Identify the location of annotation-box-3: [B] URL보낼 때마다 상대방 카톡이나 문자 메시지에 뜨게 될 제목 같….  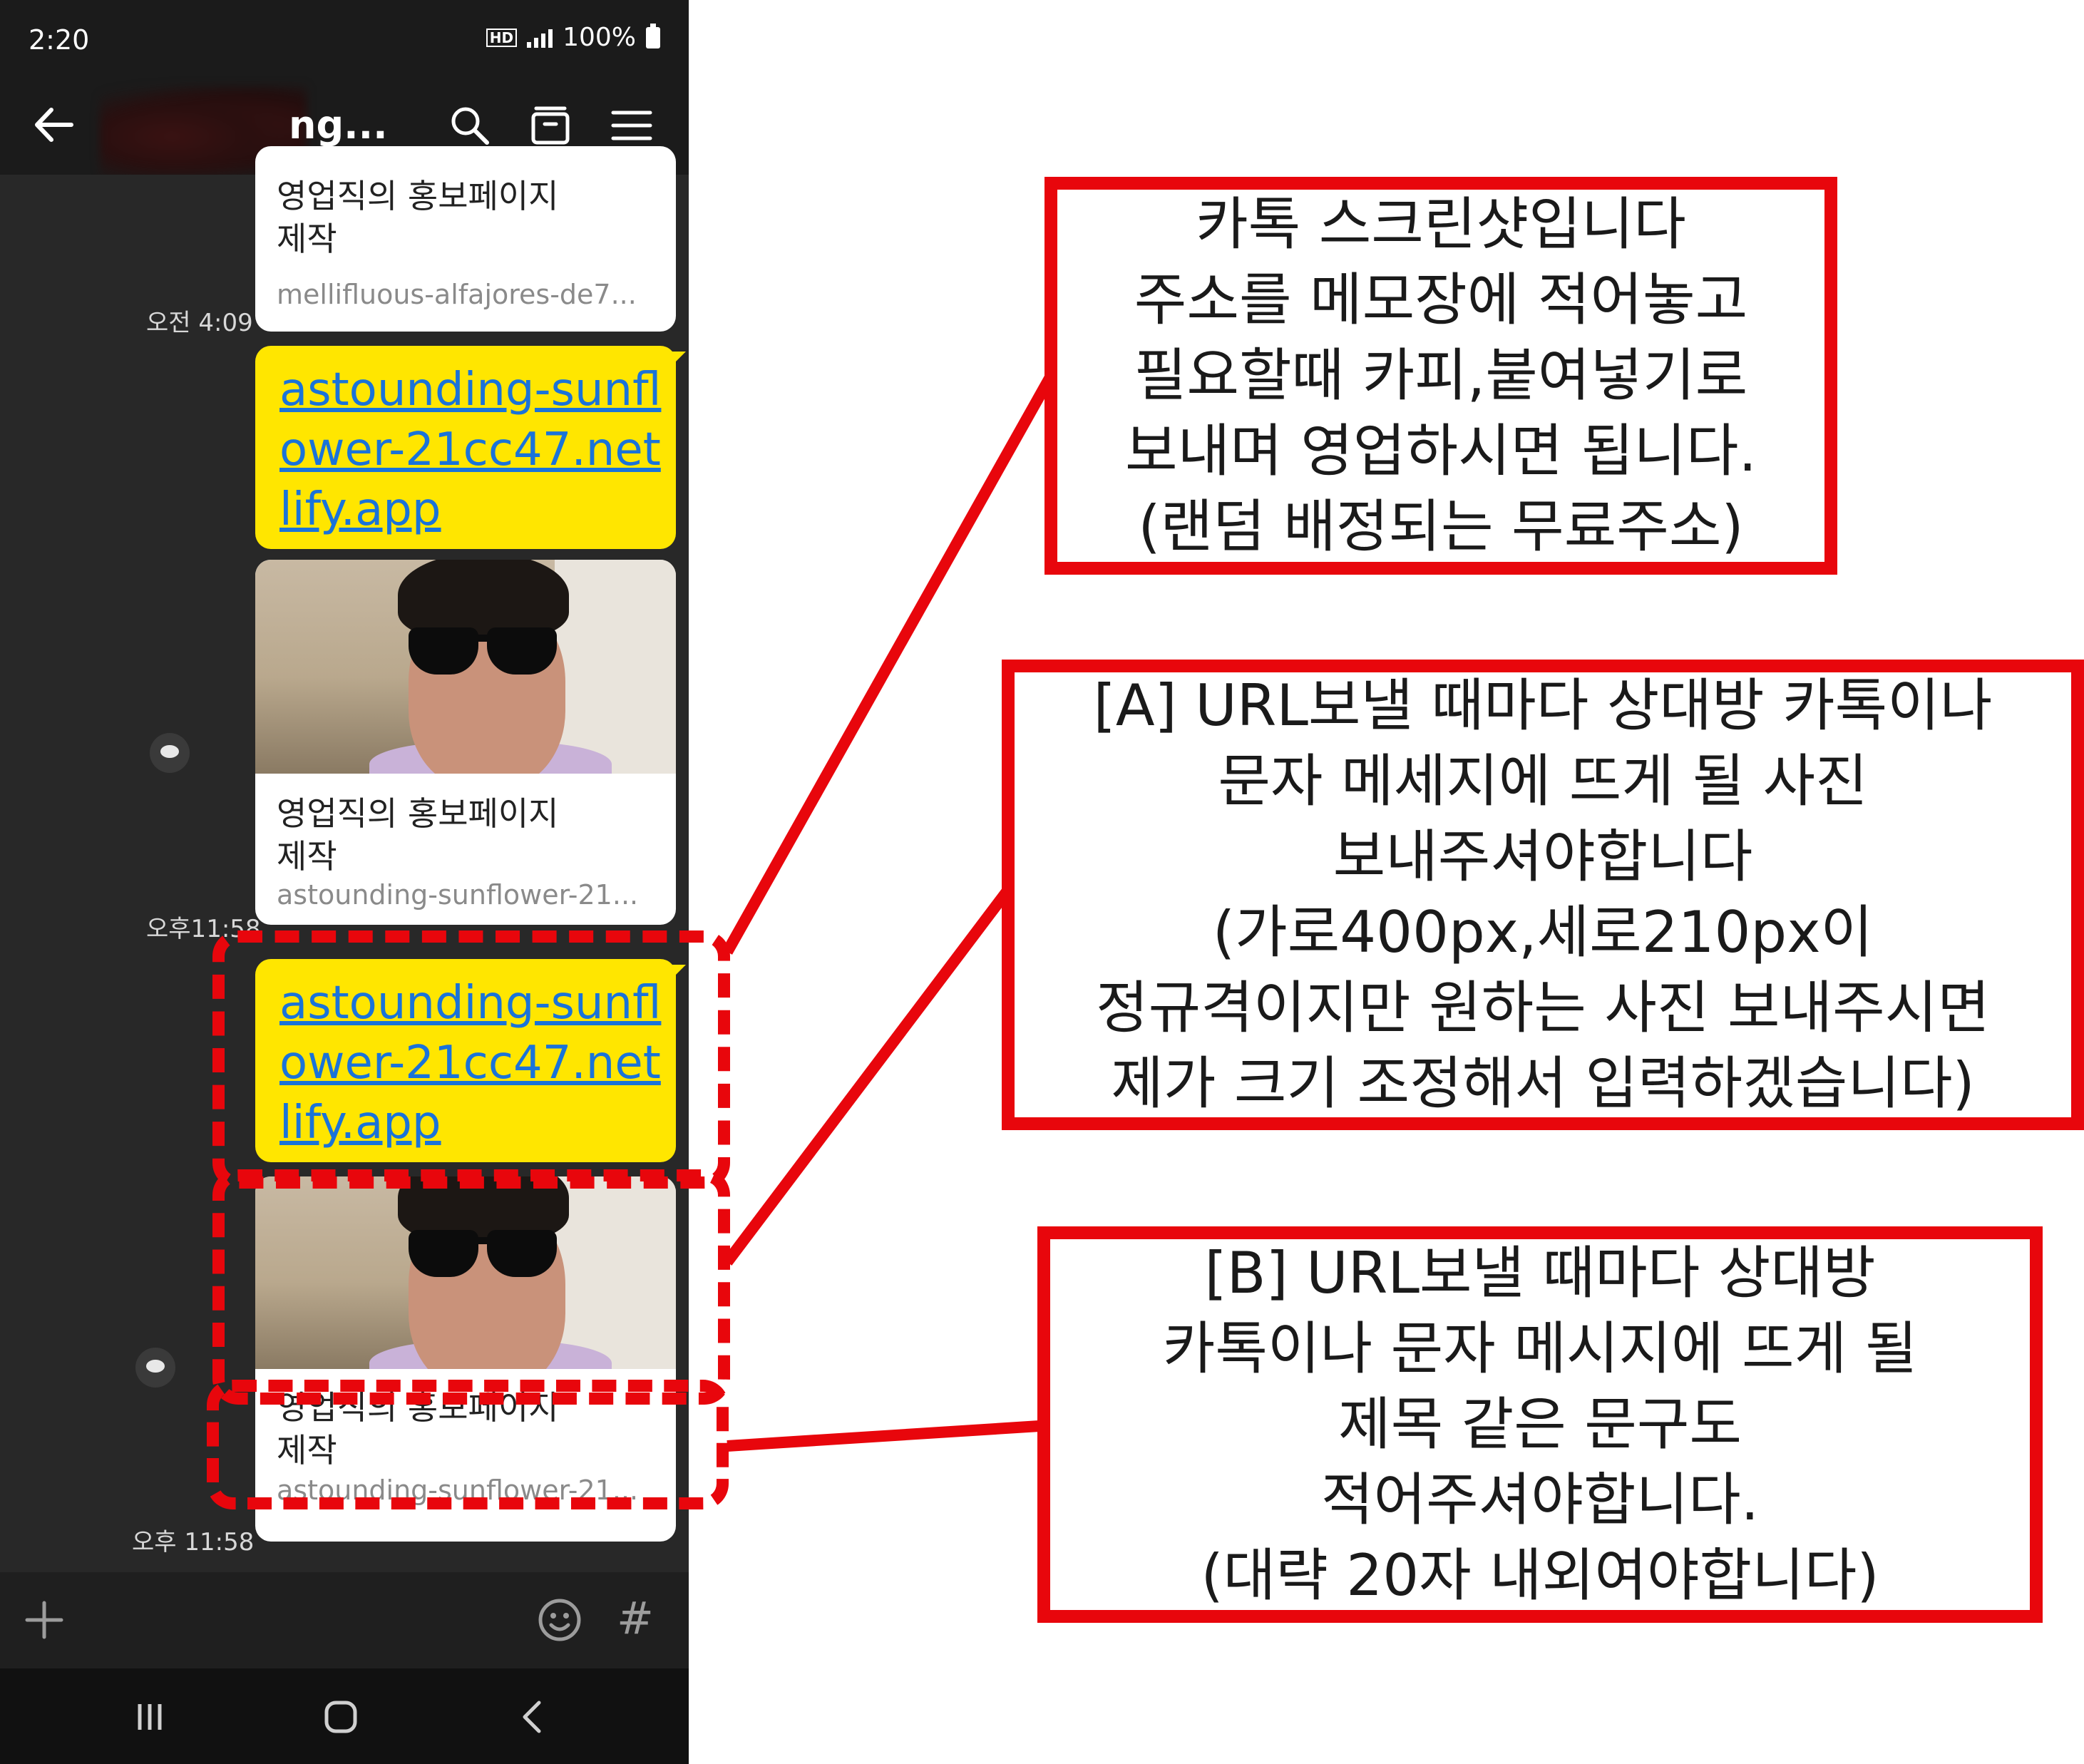
(1540, 1424).